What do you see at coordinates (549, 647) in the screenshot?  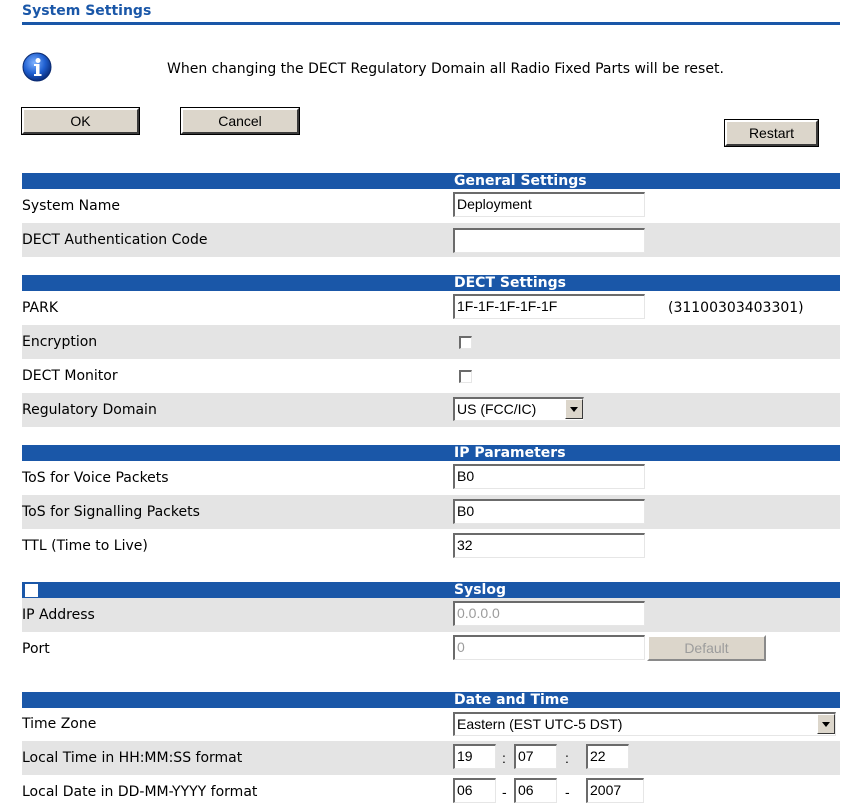 I see `syslog-port-input: 0` at bounding box center [549, 647].